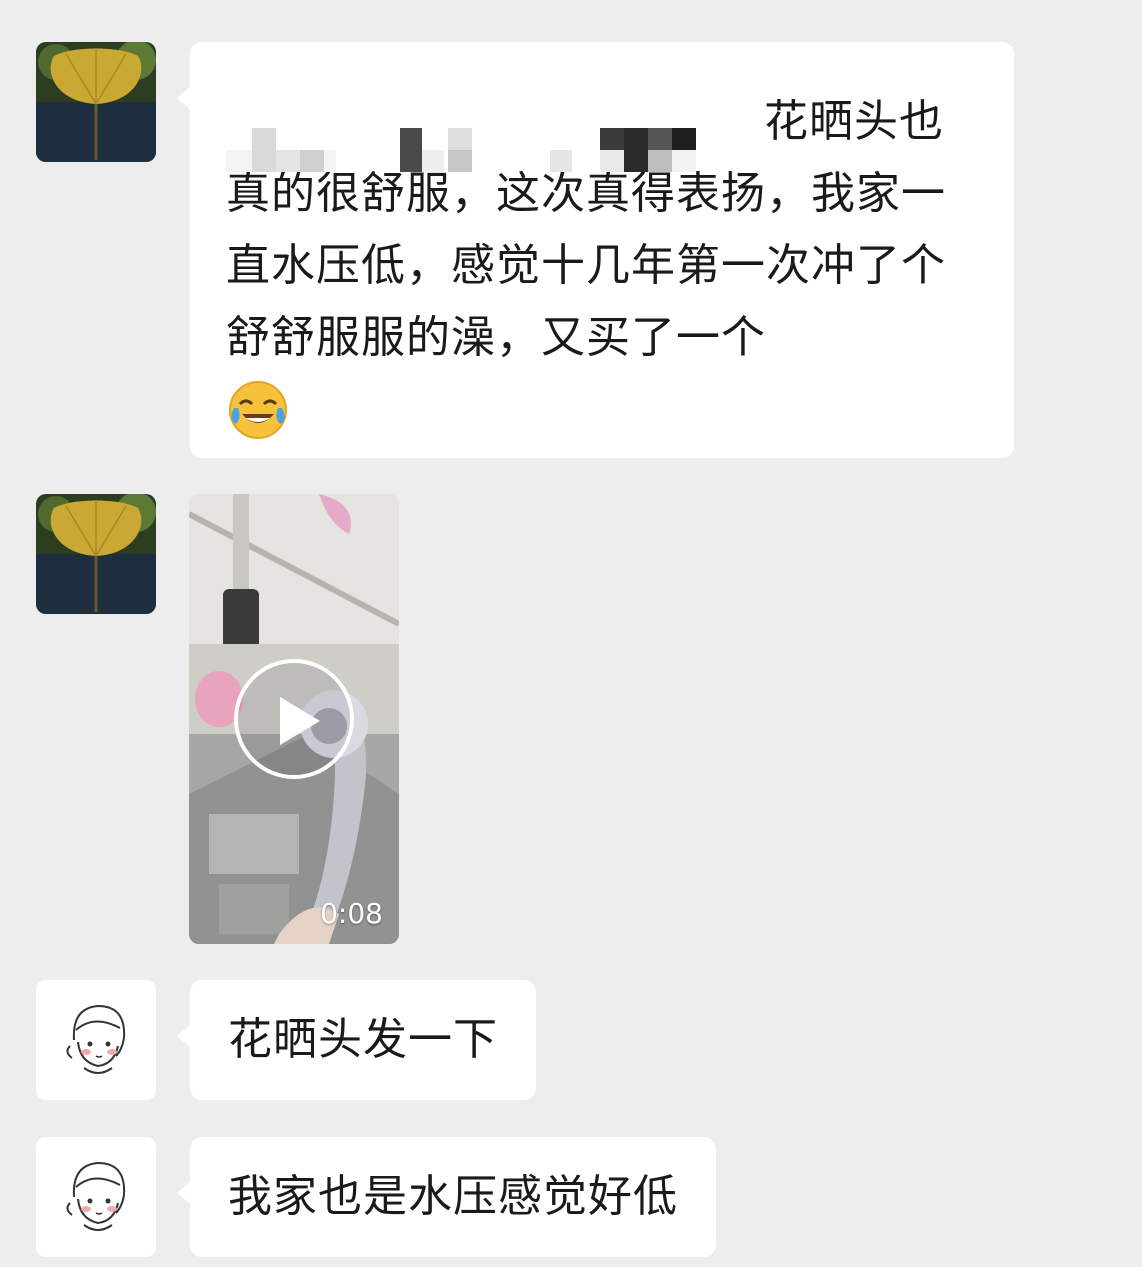 This screenshot has height=1267, width=1142. What do you see at coordinates (300, 721) in the screenshot?
I see `play-icon` at bounding box center [300, 721].